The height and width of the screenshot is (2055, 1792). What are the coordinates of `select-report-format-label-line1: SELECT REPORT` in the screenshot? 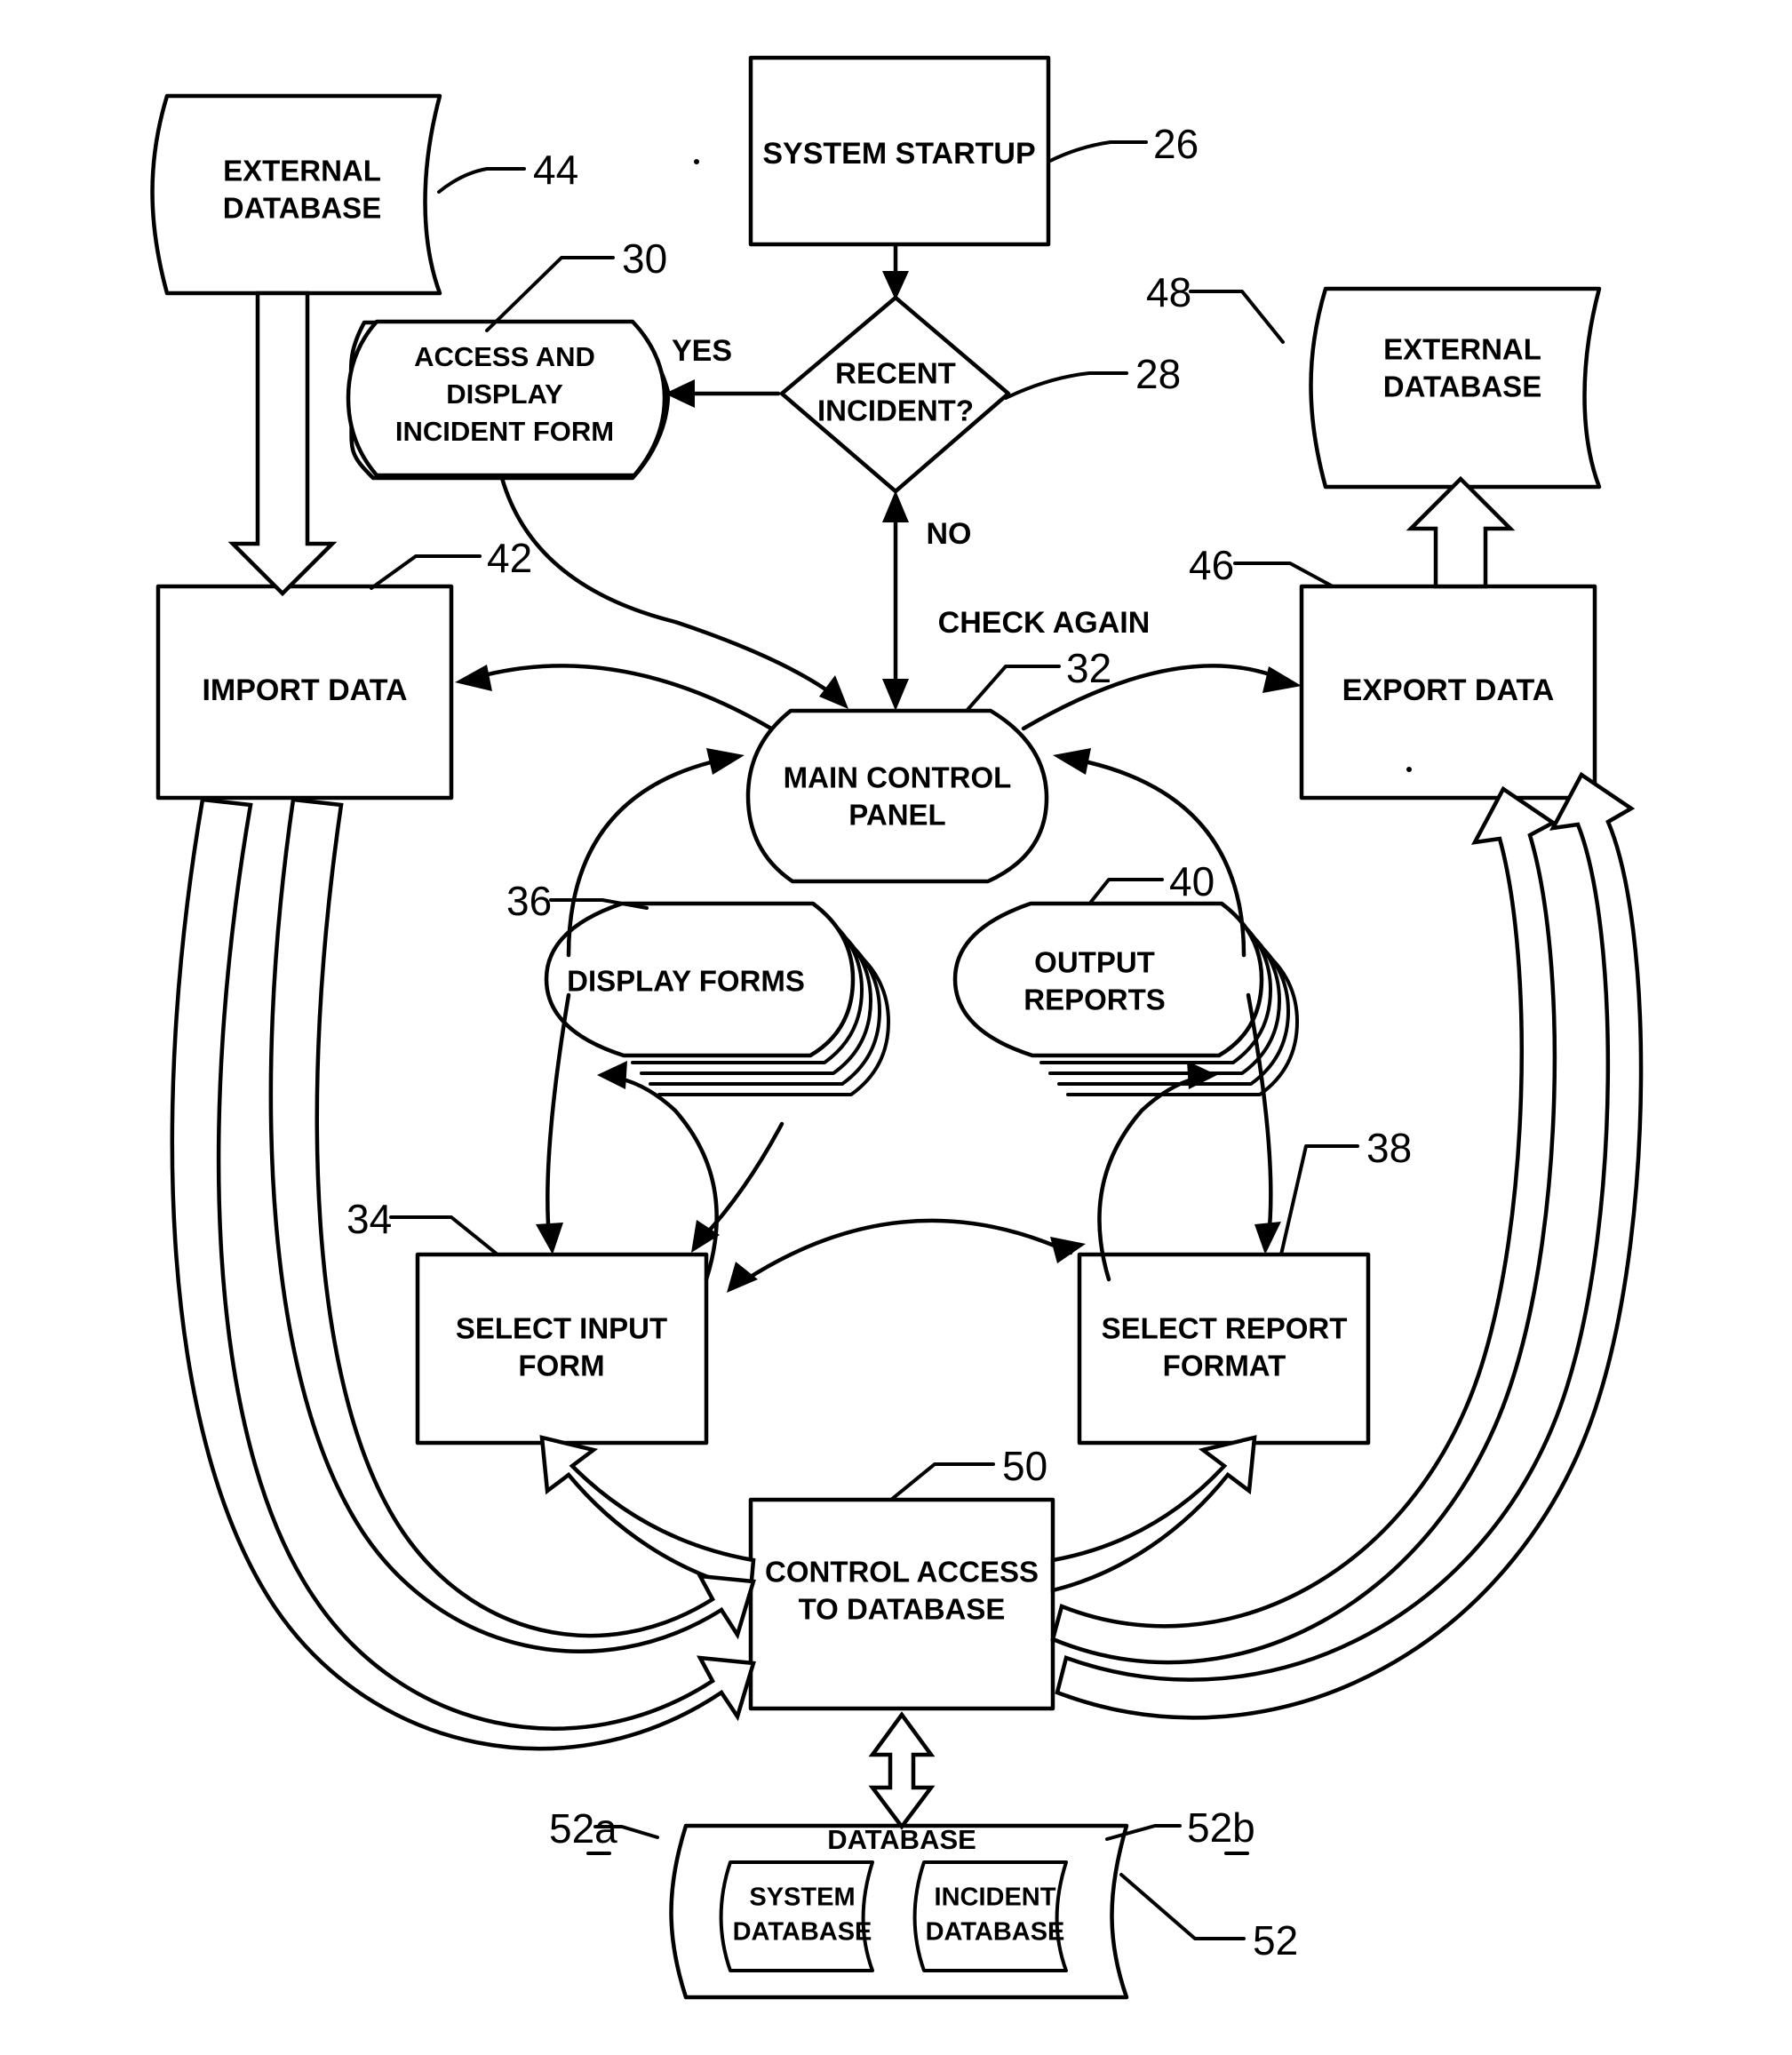 It's located at (1225, 1328).